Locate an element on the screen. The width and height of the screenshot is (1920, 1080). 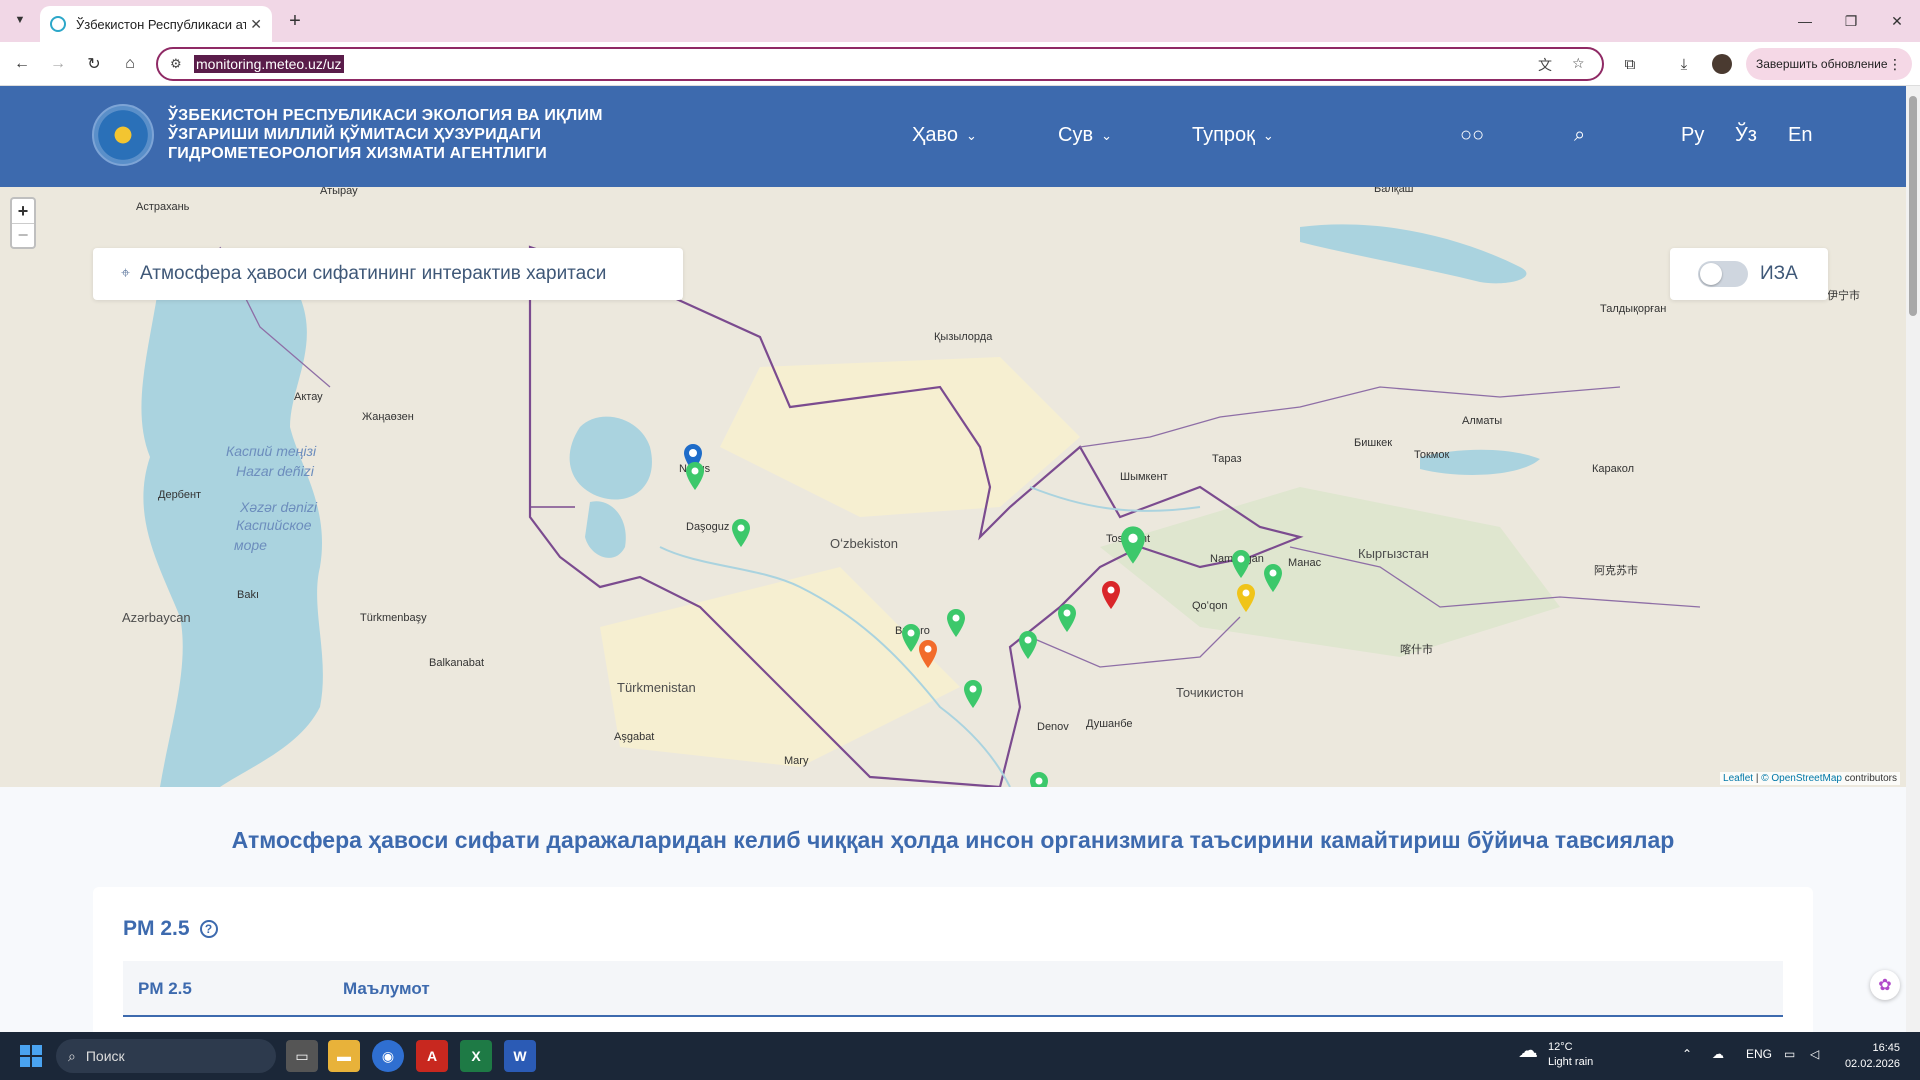
reload-button: ↻ is located at coordinates (94, 64).